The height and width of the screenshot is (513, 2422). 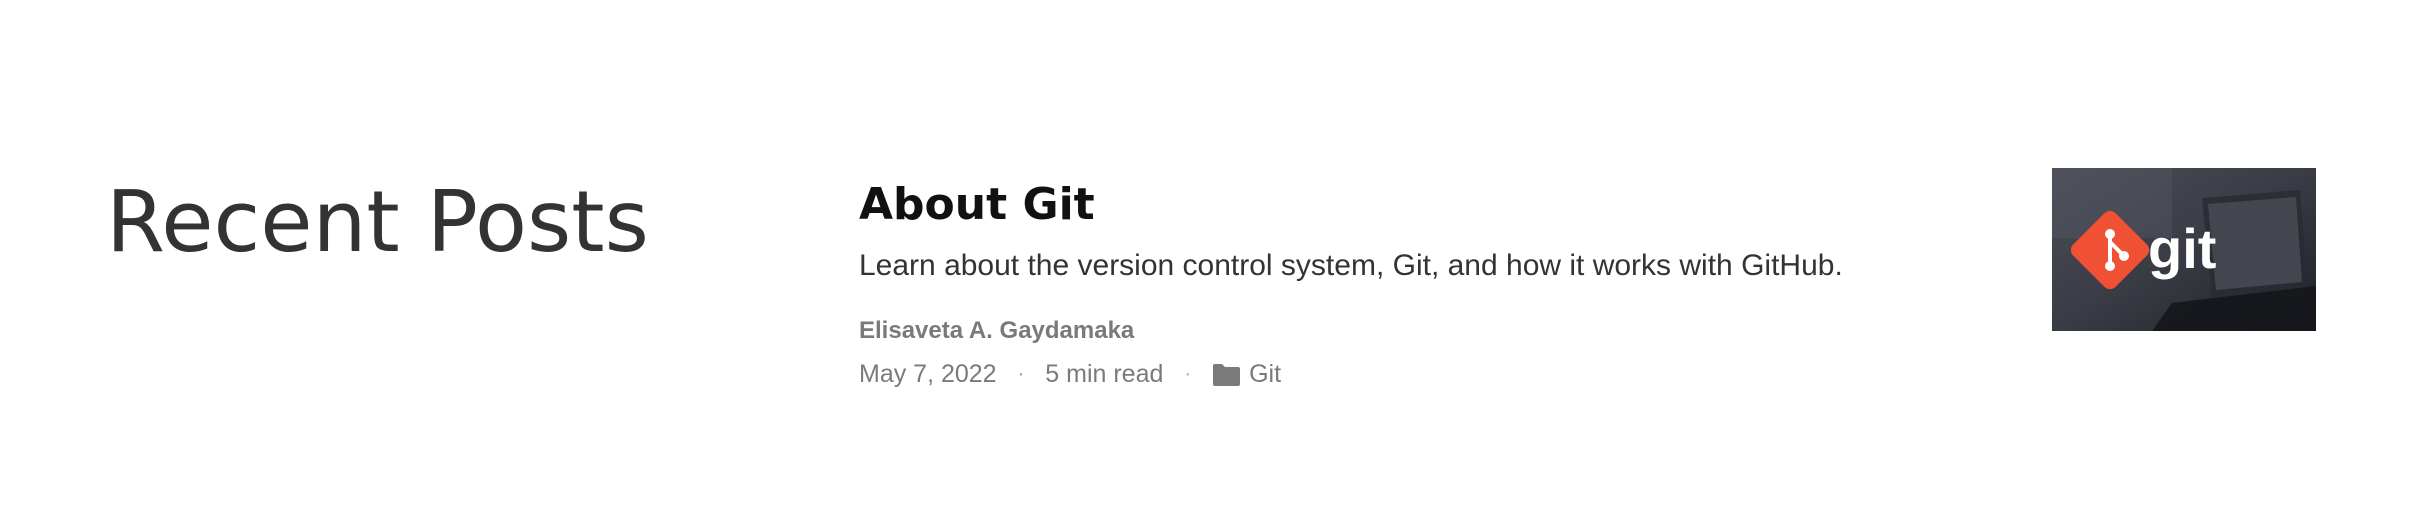 I want to click on git-thumbnail-image: git, so click(x=2184, y=249).